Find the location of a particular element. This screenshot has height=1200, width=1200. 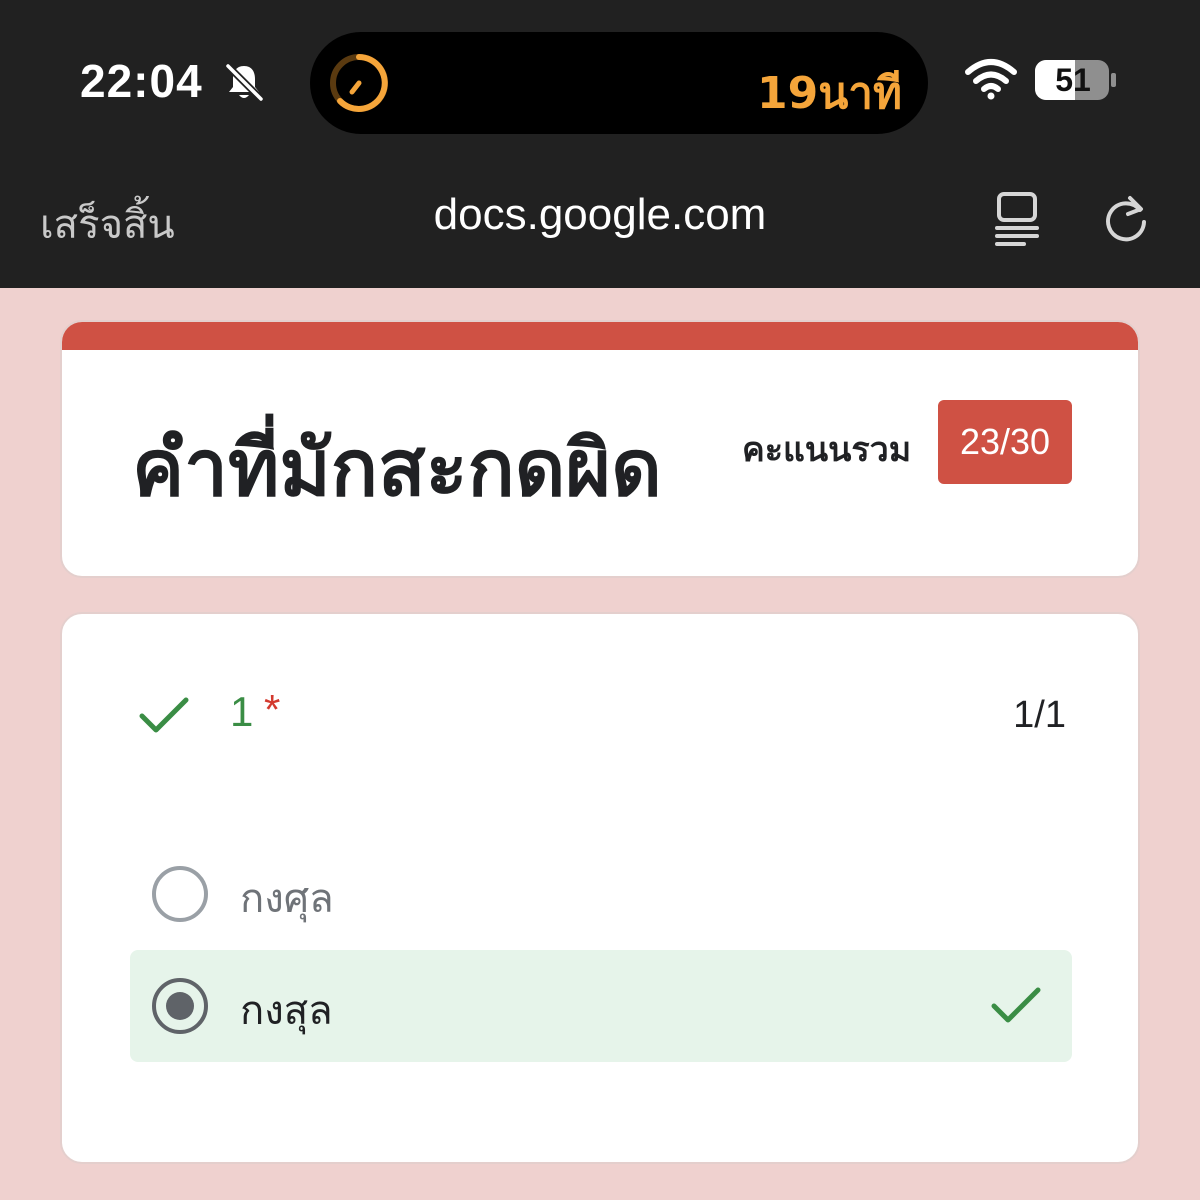

radio-dot is located at coordinates (180, 1006).